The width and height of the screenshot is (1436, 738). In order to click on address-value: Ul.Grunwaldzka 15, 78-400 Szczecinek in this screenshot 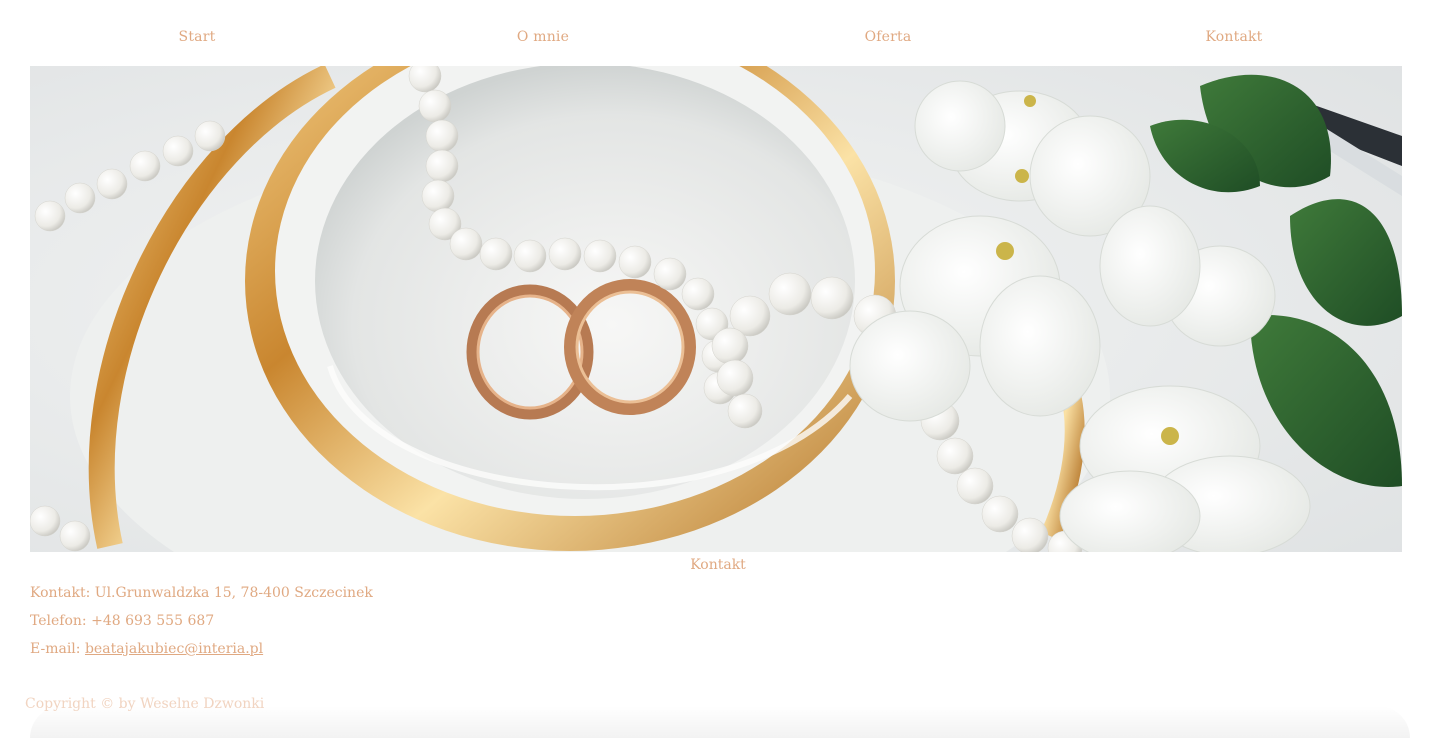, I will do `click(233, 593)`.